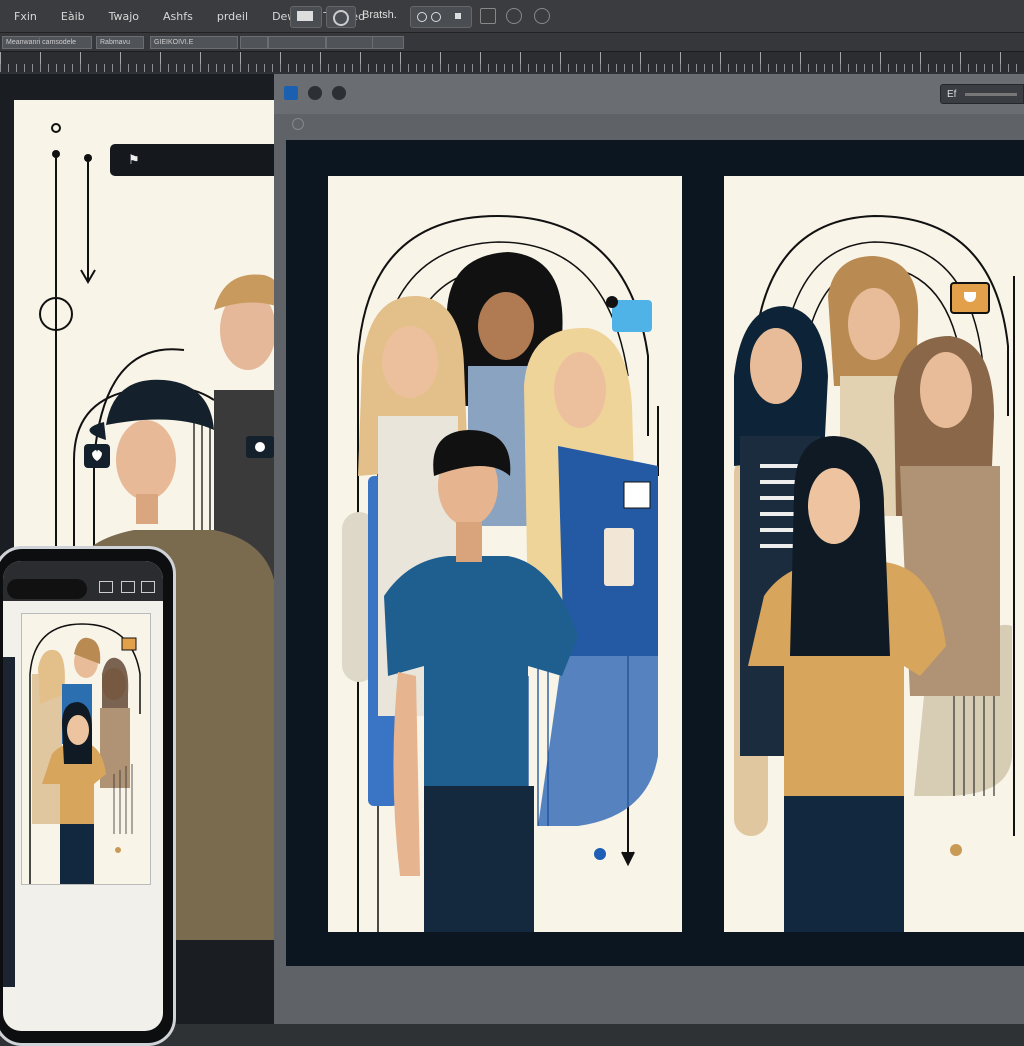 This screenshot has width=1024, height=1046. I want to click on arrow-down-icon, so click(628, 859).